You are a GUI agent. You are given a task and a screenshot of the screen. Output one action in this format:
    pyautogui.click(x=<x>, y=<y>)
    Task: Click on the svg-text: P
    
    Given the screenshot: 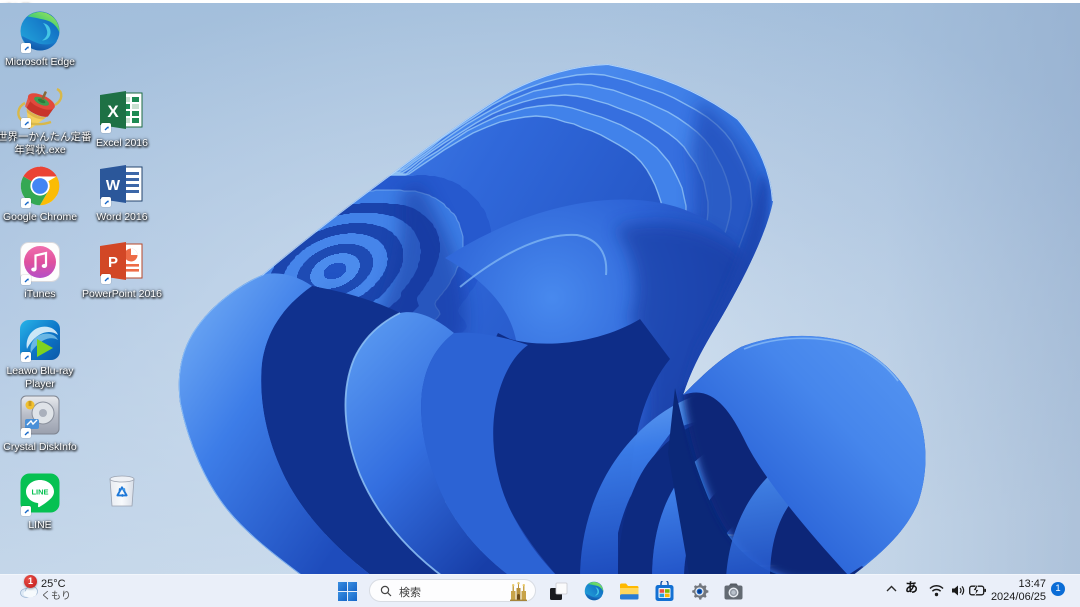 What is the action you would take?
    pyautogui.click(x=113, y=262)
    